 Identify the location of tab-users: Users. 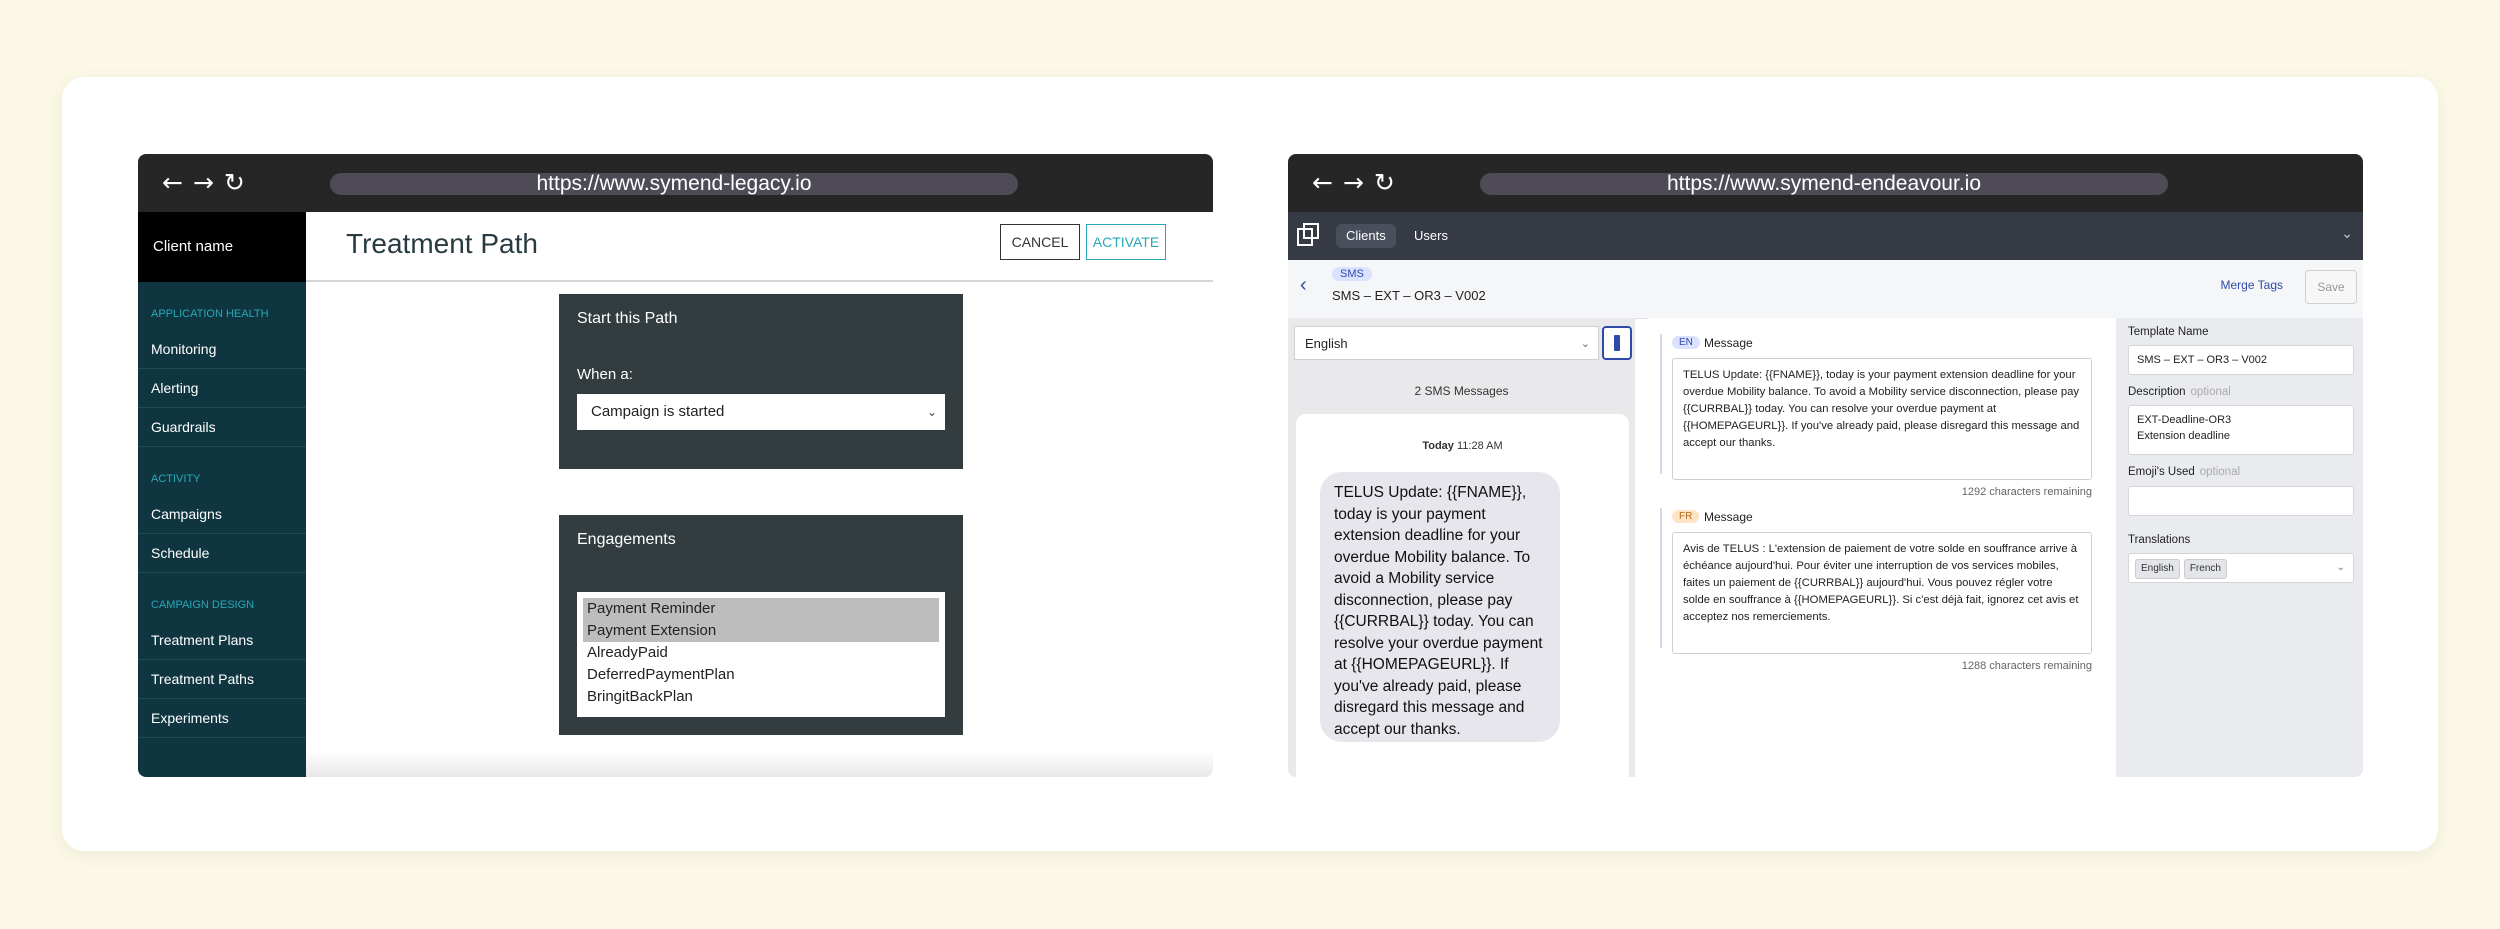
(1431, 236).